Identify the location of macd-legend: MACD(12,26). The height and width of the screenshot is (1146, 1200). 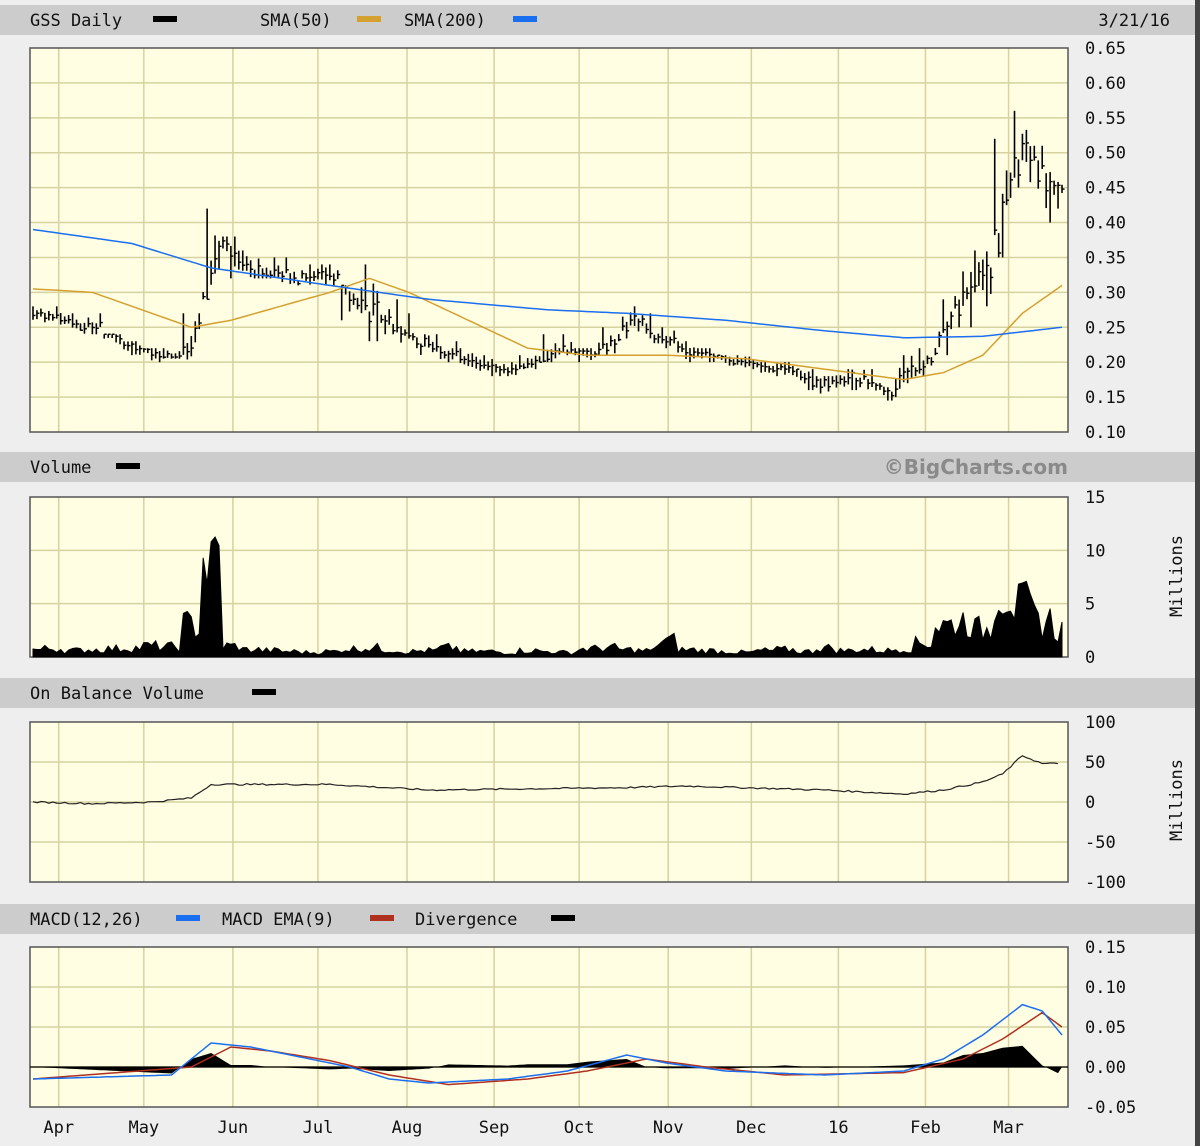
(86, 920).